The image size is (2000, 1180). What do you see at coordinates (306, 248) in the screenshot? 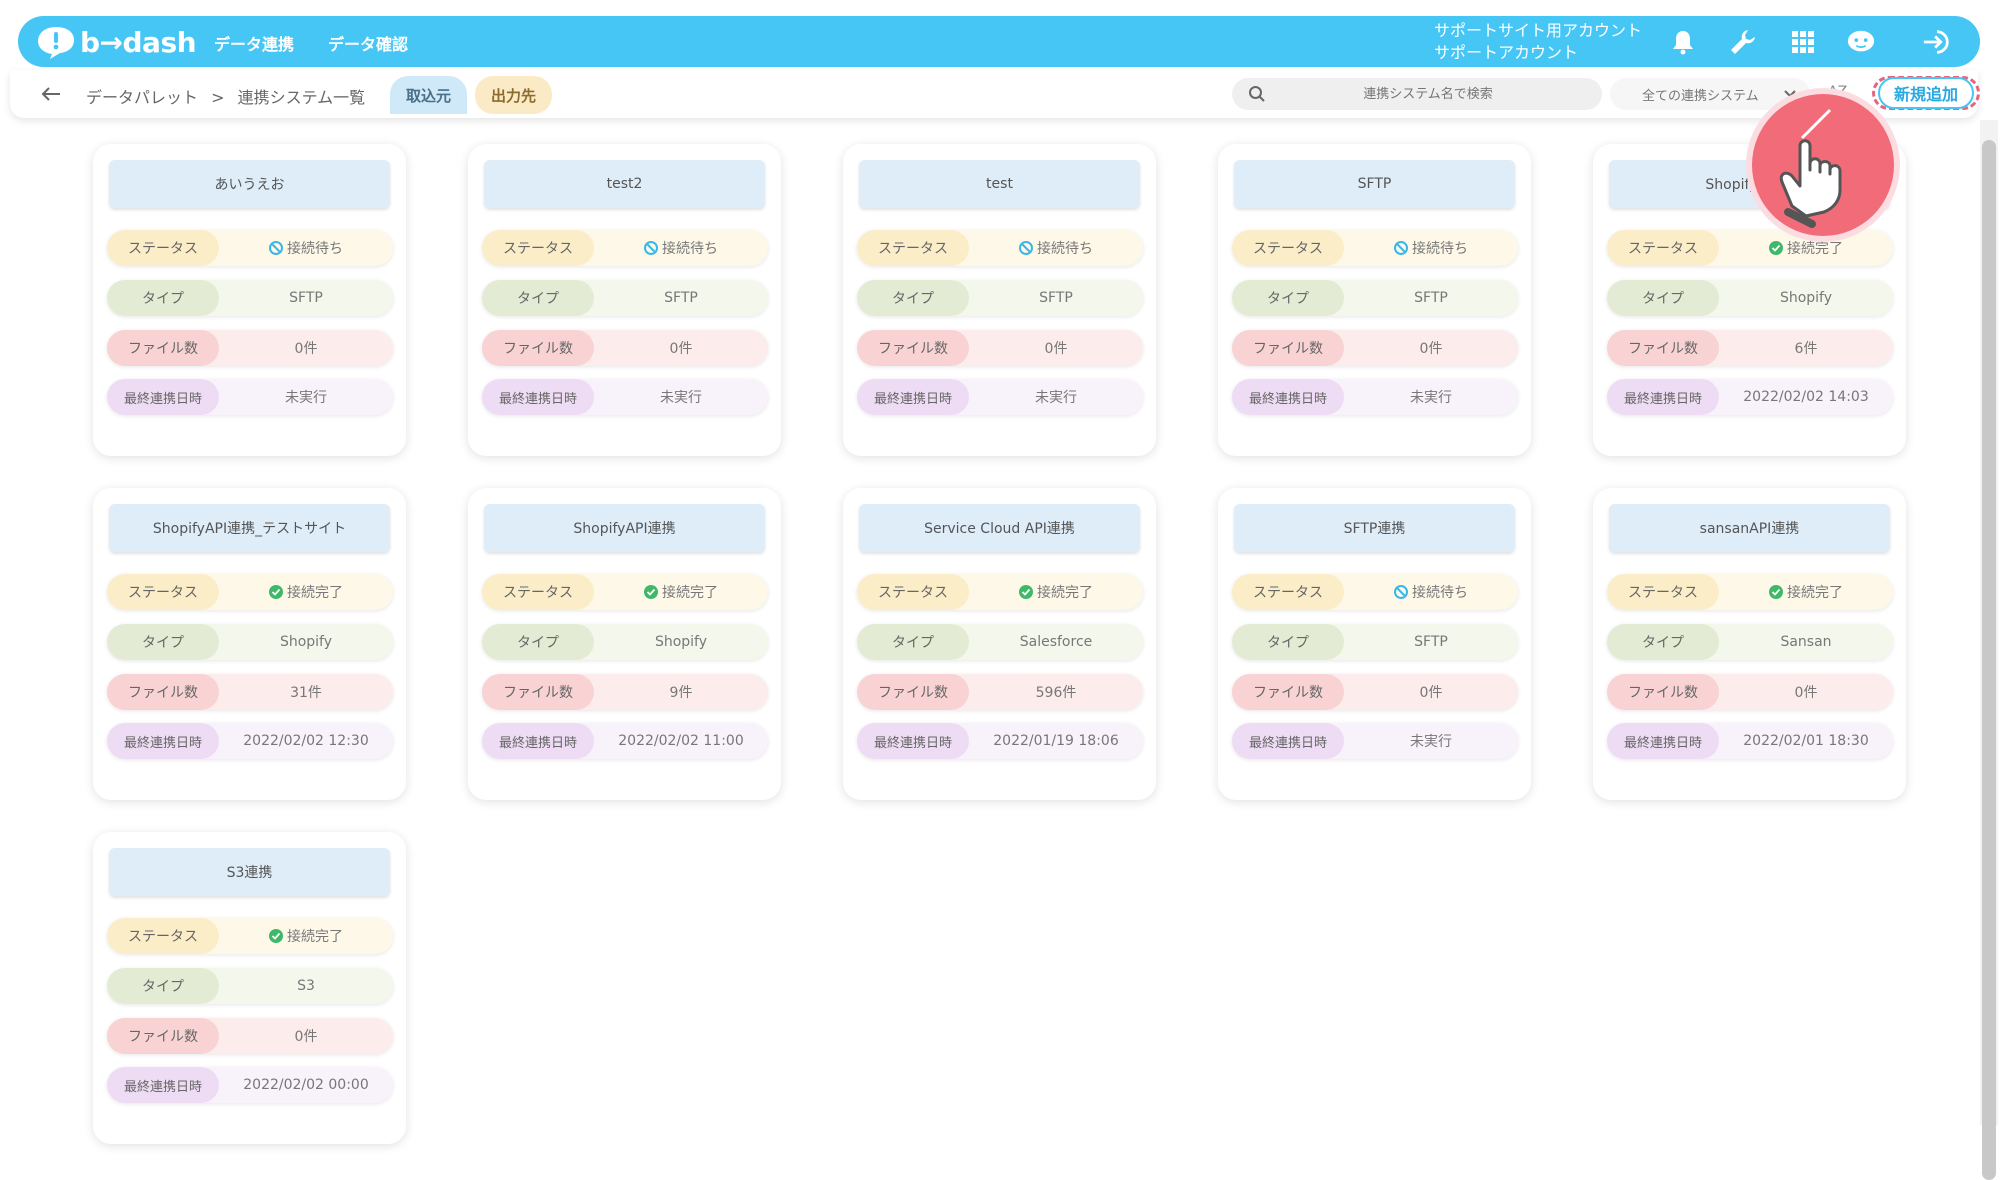
I see `status-value: 接続待ち` at bounding box center [306, 248].